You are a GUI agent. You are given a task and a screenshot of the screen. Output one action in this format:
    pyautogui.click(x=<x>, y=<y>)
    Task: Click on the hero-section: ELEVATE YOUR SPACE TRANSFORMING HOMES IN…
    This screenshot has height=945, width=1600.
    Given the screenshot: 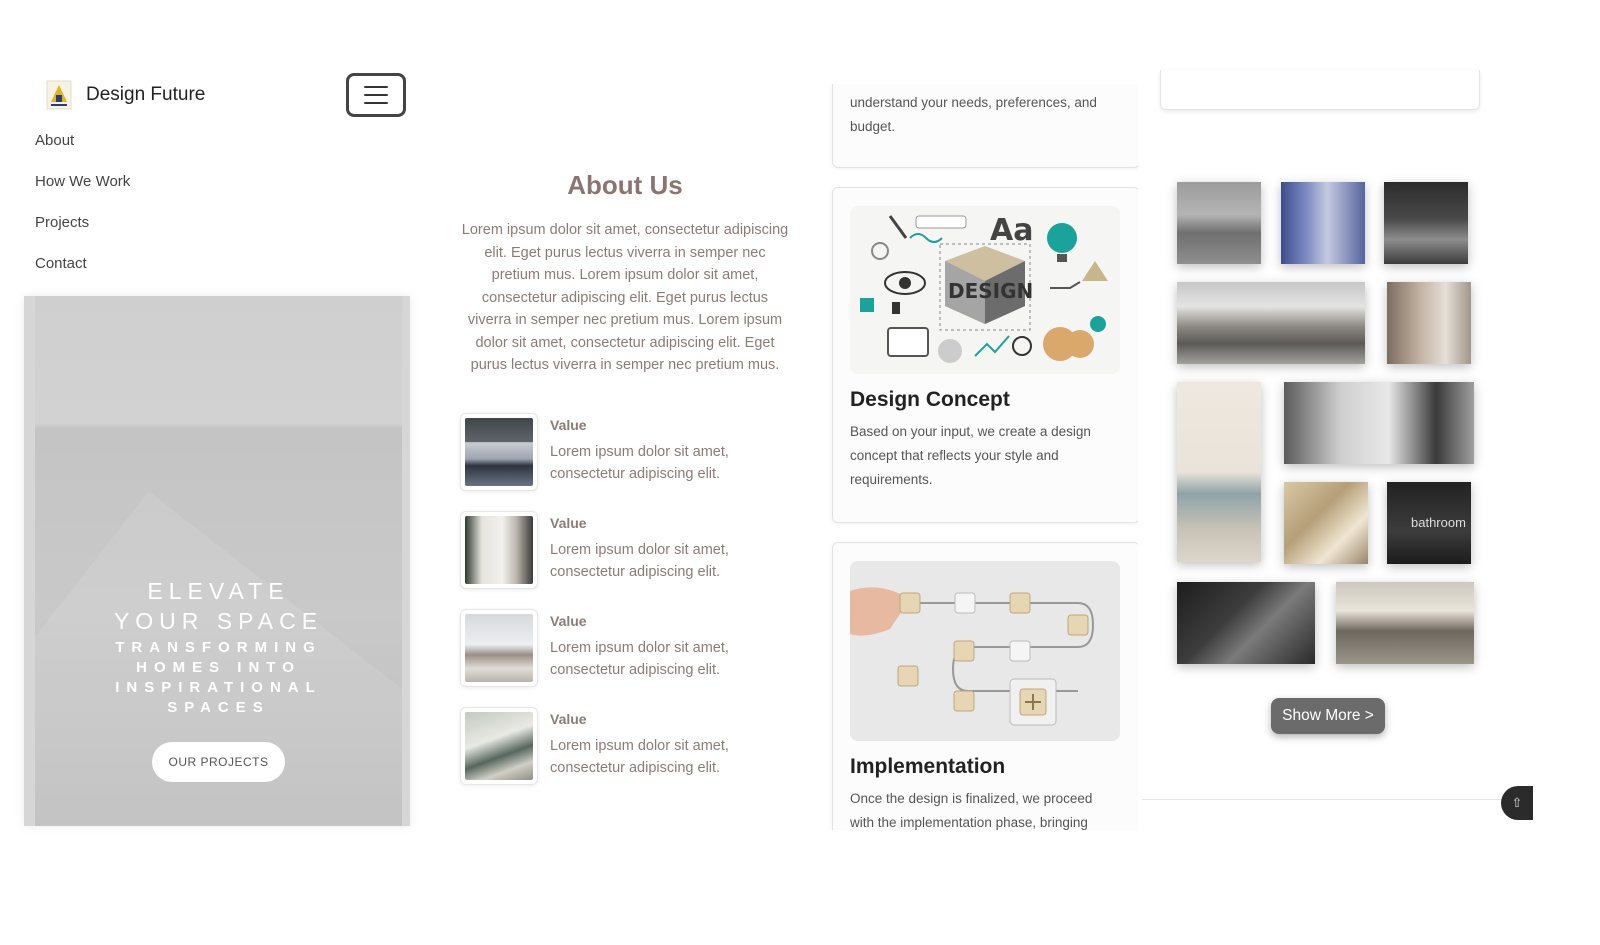 What is the action you would take?
    pyautogui.click(x=217, y=561)
    